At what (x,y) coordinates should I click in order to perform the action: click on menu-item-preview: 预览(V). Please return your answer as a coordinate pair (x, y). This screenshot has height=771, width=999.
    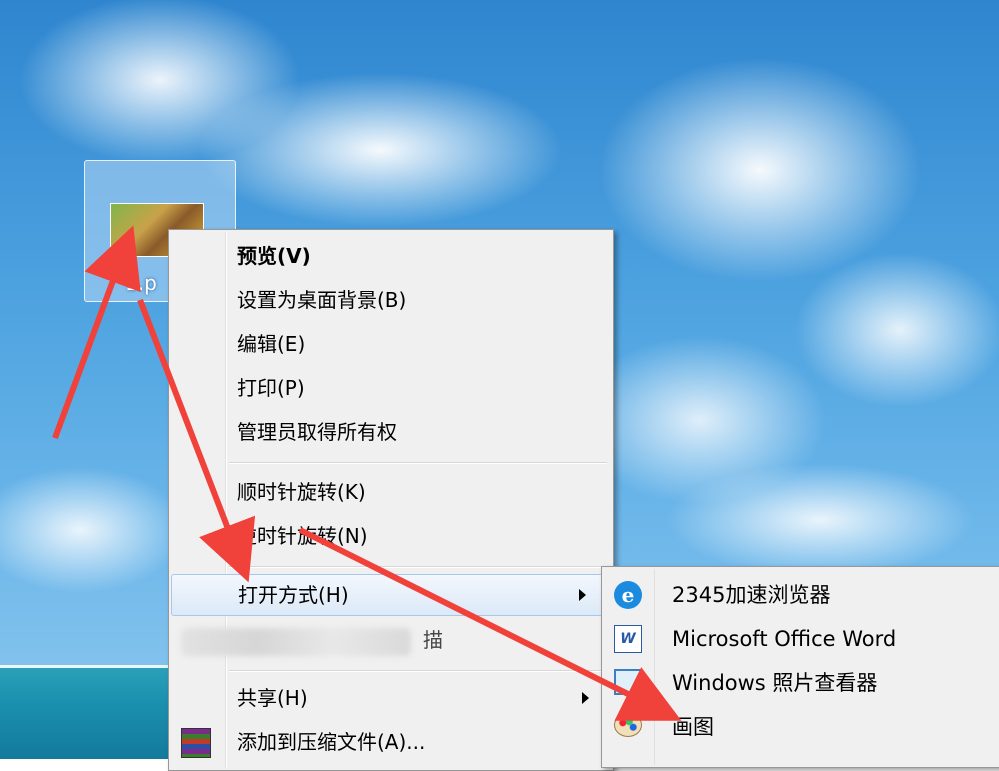
    Looking at the image, I should click on (390, 256).